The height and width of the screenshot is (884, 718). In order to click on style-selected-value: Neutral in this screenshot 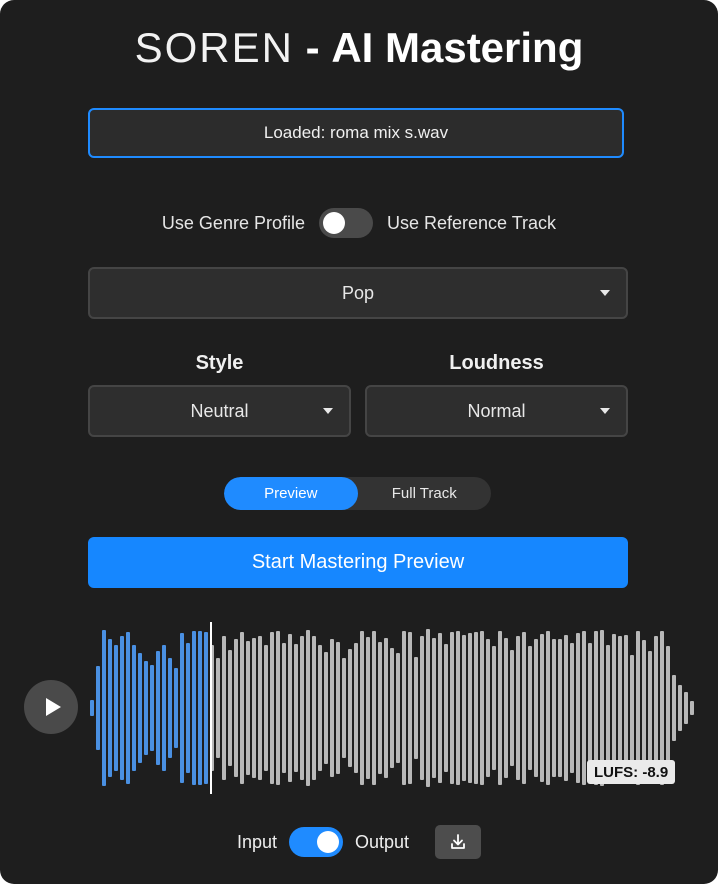, I will do `click(219, 410)`.